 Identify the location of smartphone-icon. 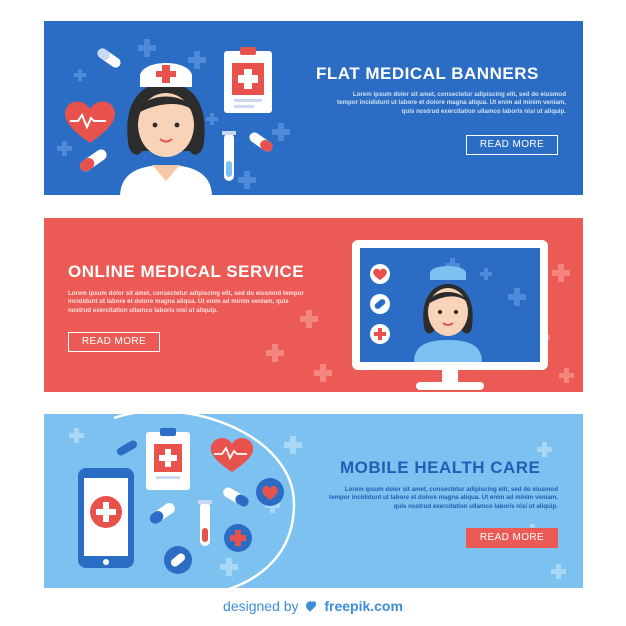
(106, 518).